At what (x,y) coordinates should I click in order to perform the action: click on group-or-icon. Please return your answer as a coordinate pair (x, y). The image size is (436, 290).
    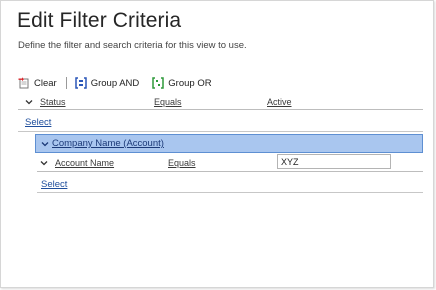
    Looking at the image, I should click on (158, 83).